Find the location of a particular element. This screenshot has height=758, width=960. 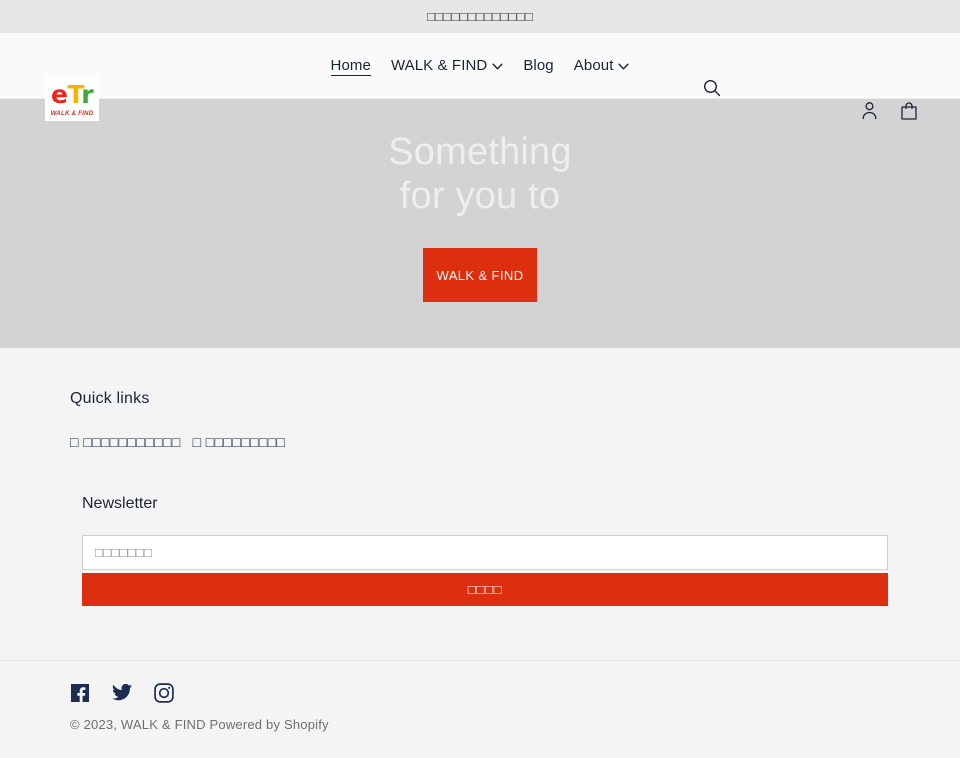

hero-cta-button: WALK & FIND is located at coordinates (480, 275).